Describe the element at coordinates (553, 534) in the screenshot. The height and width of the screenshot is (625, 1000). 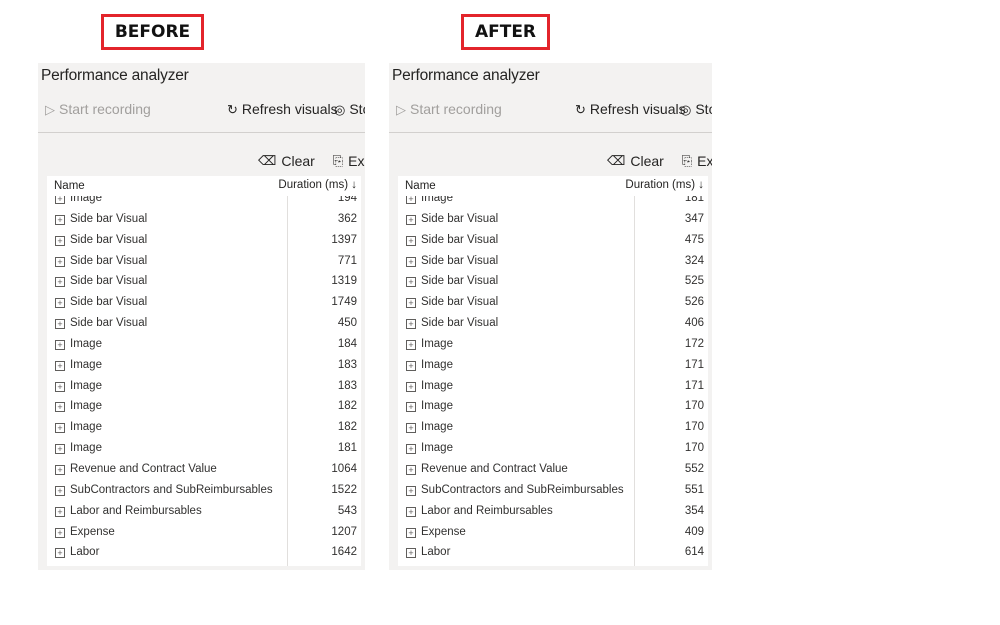
I see `table-row: + Expense 409` at that location.